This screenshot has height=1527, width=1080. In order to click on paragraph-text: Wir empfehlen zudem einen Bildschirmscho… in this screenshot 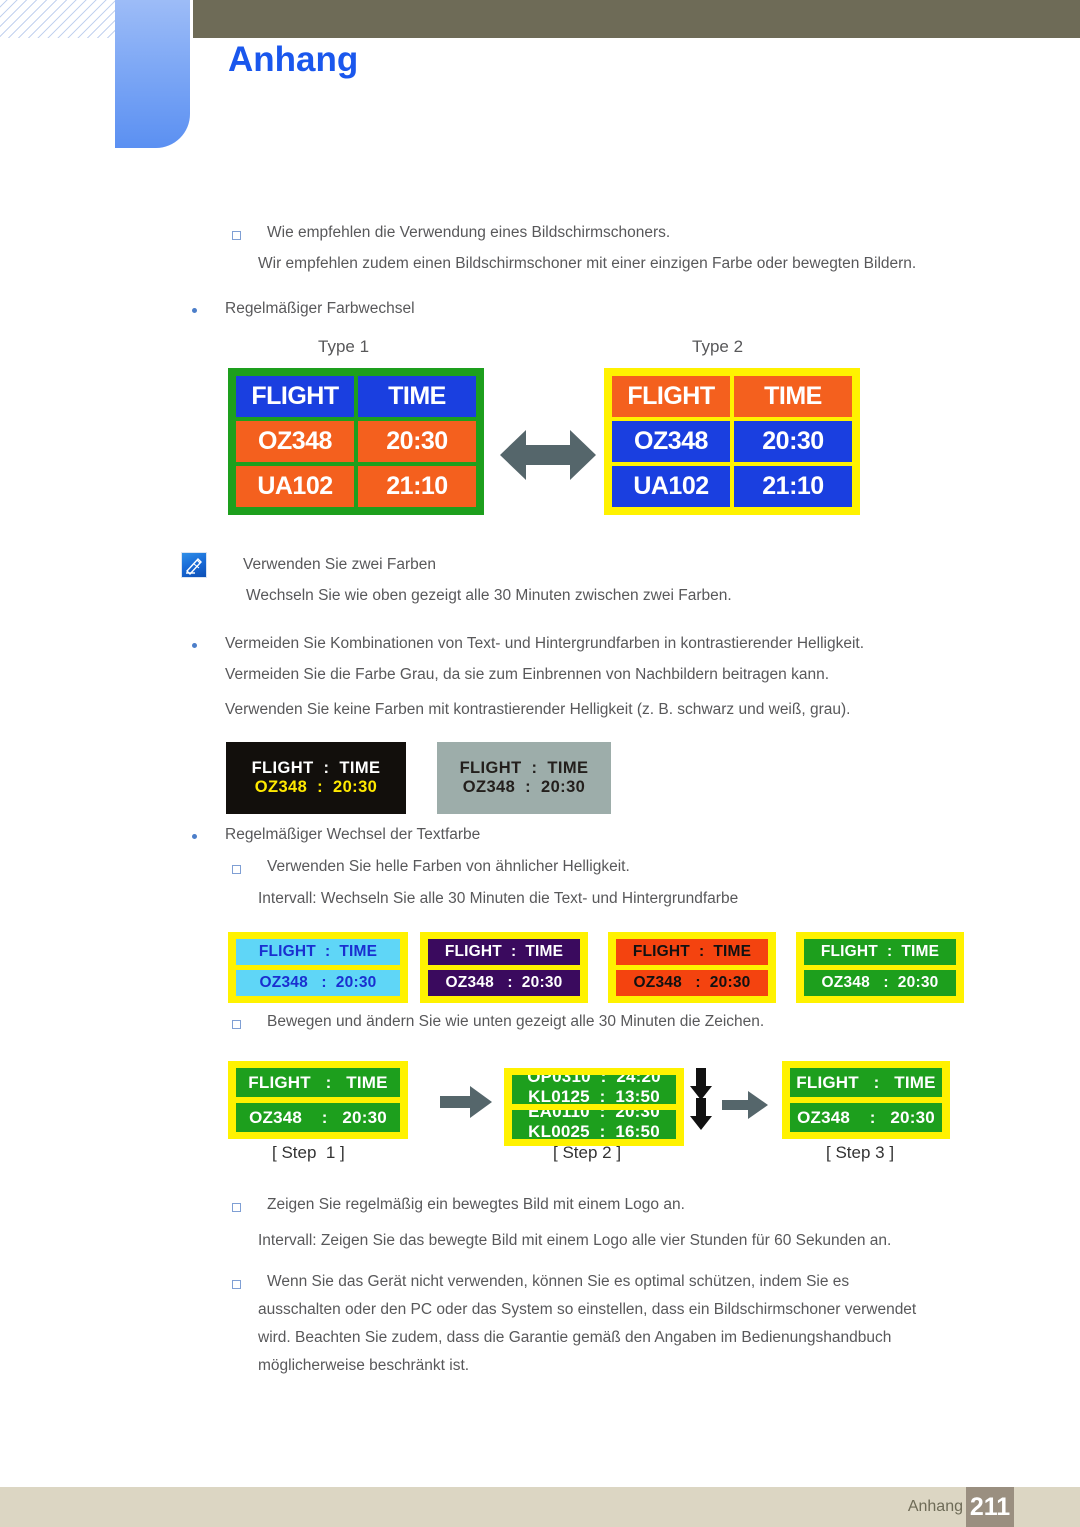, I will do `click(587, 263)`.